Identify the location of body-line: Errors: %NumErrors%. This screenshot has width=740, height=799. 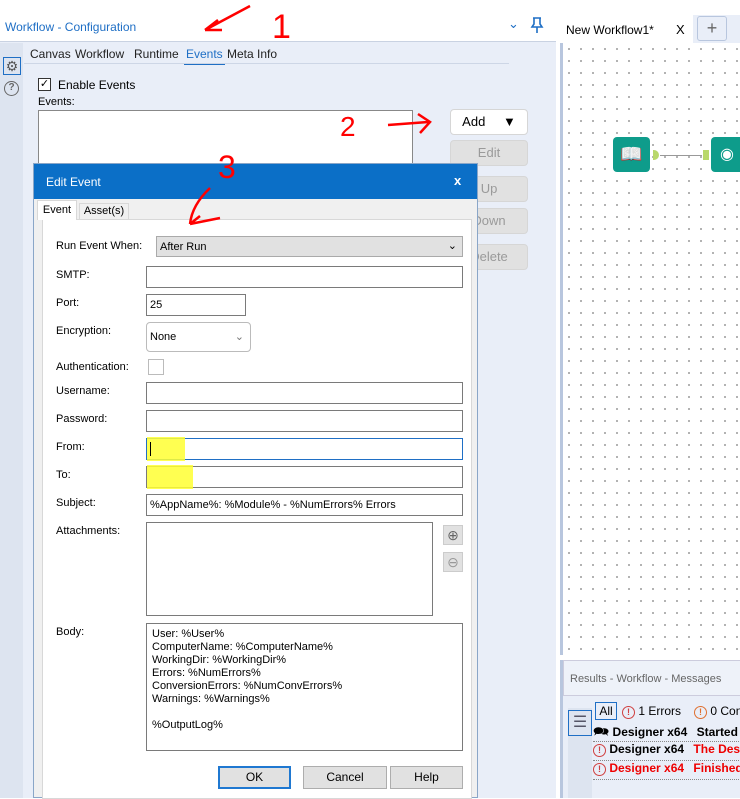
(206, 673).